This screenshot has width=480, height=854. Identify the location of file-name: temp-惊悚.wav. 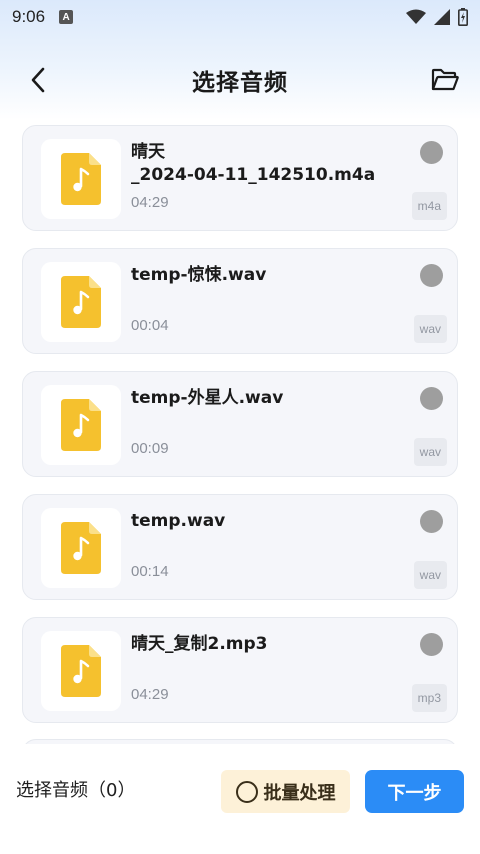
(199, 275).